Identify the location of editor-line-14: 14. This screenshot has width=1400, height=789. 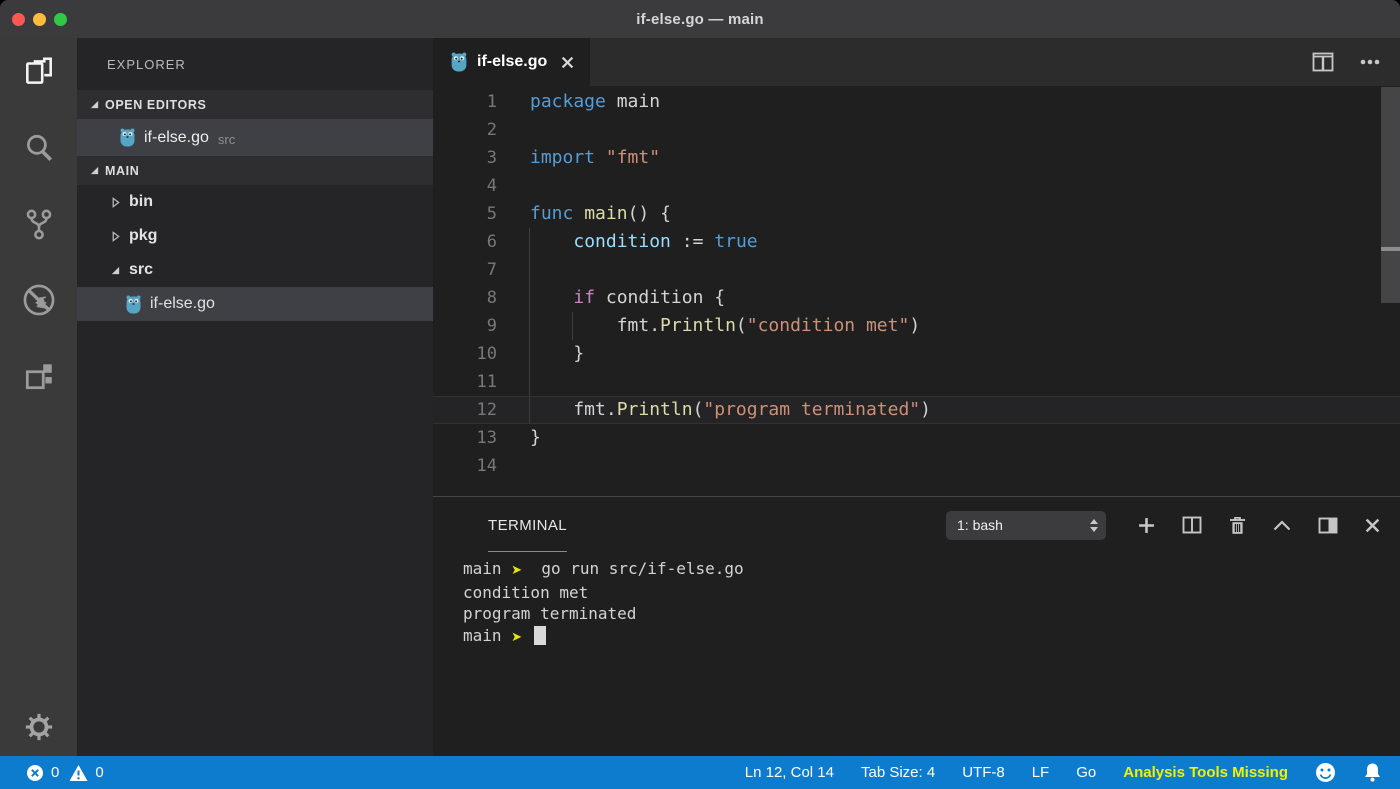
(916, 466).